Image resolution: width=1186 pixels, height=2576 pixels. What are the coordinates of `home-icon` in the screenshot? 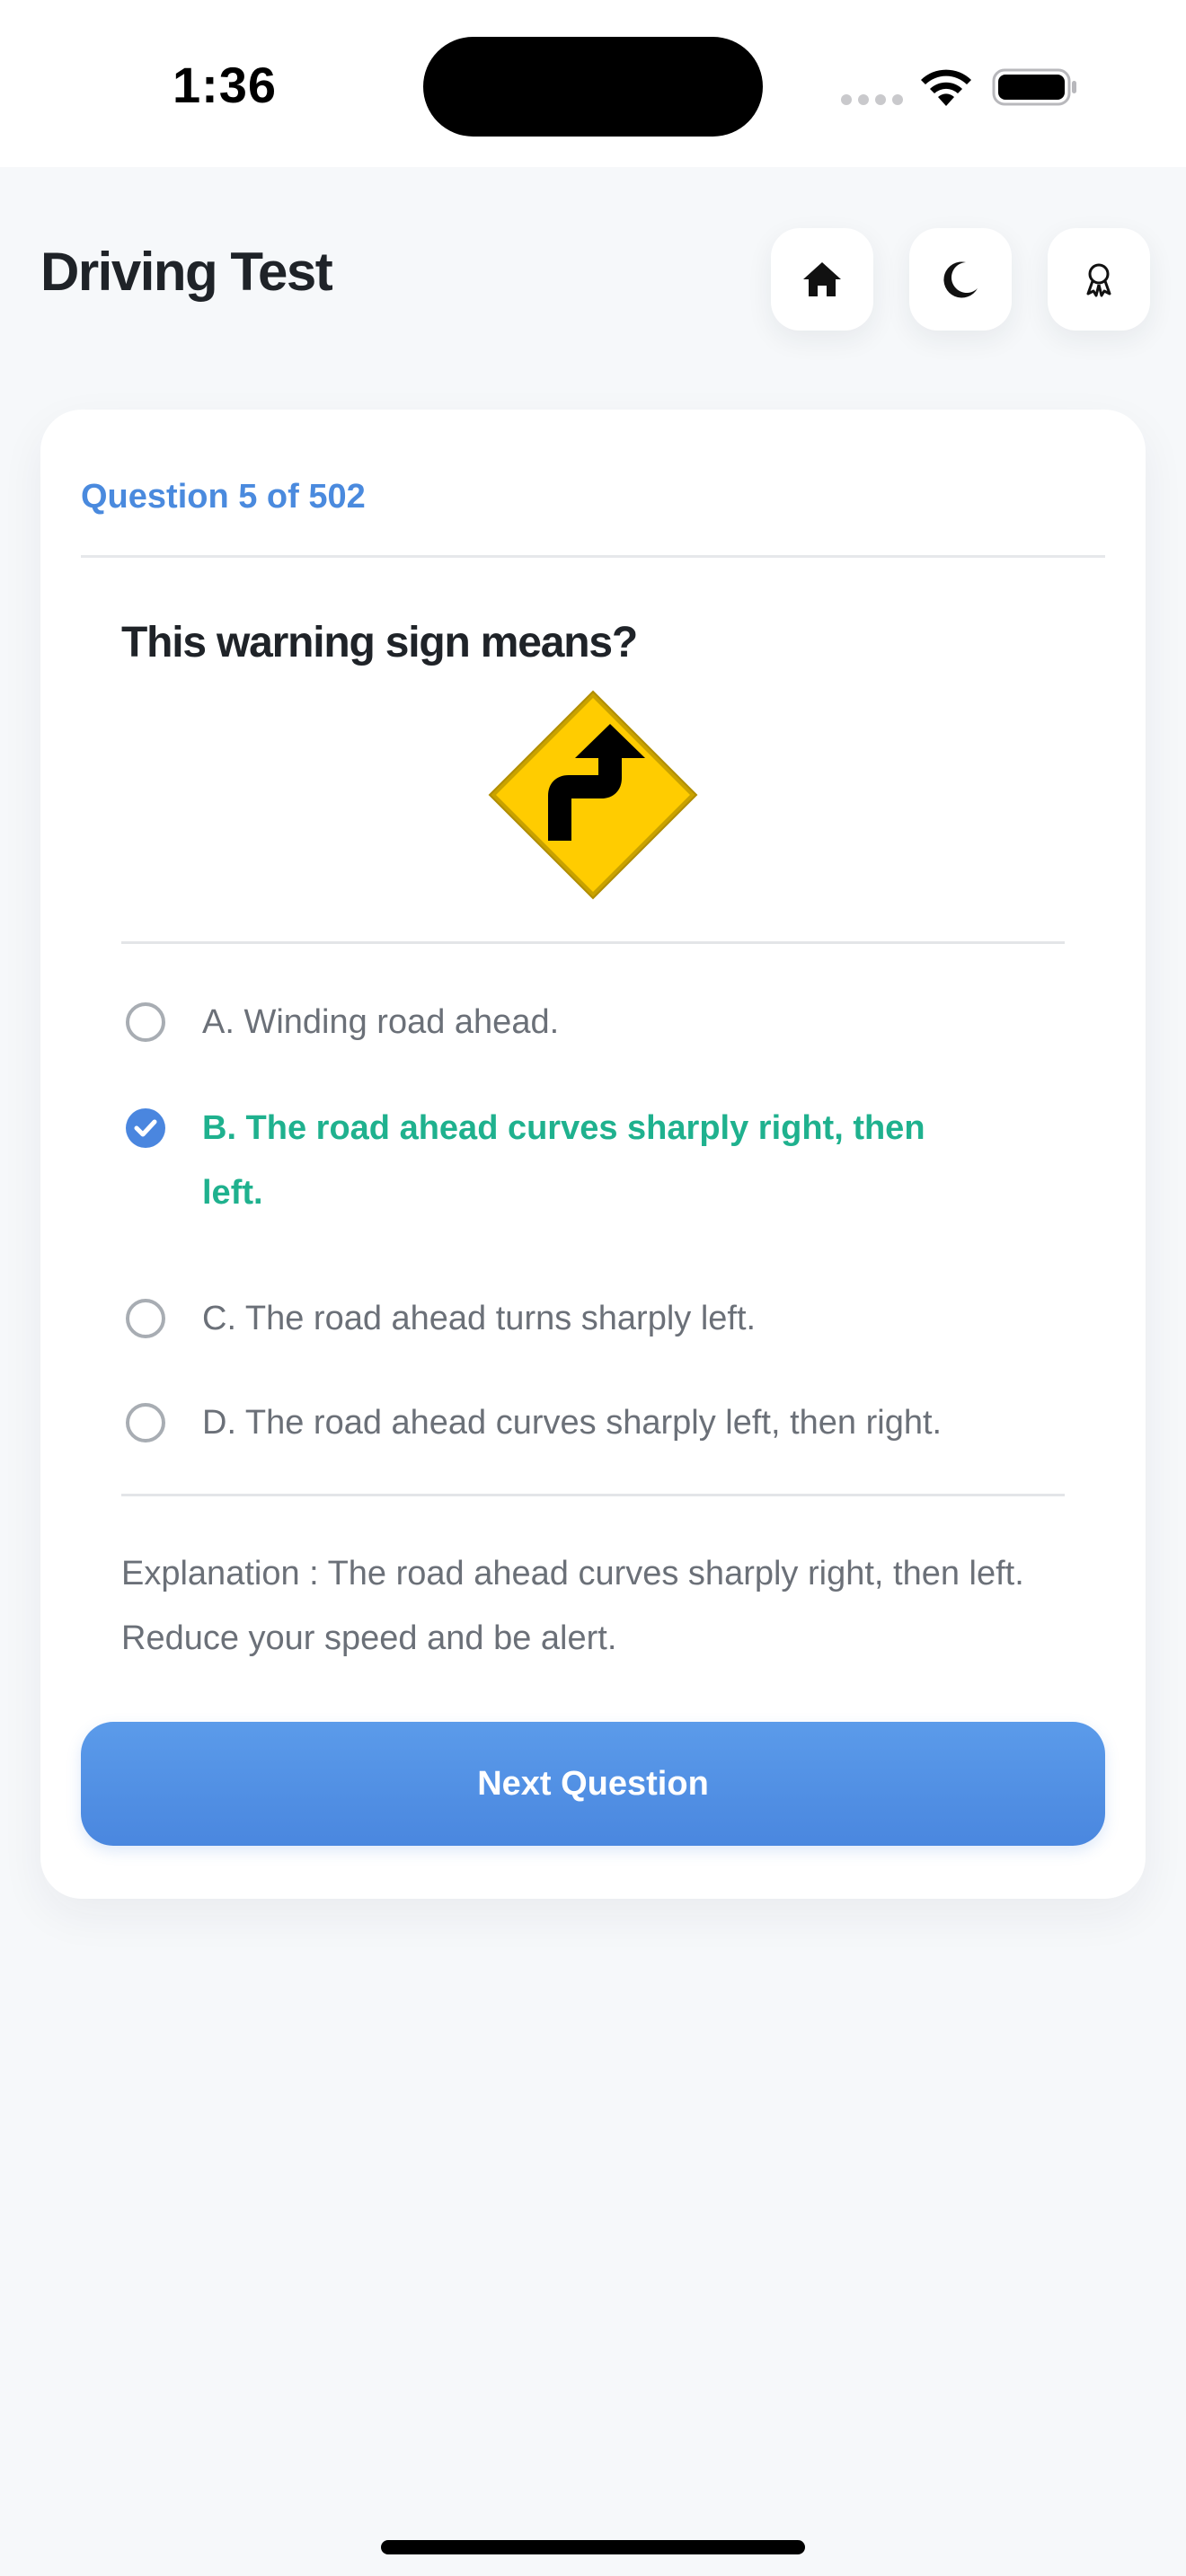 It's located at (822, 279).